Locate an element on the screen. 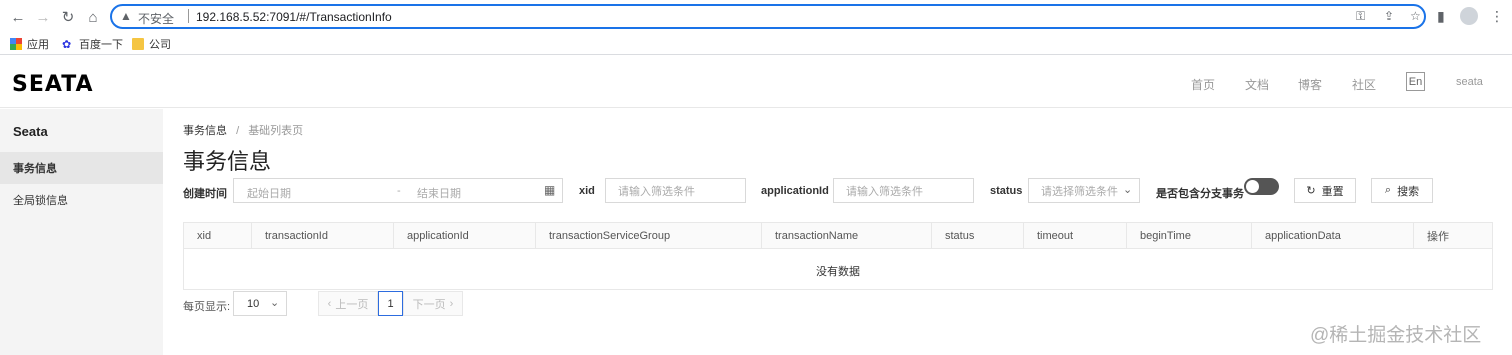 This screenshot has width=1512, height=355. column-header-application-id: applicationId is located at coordinates (465, 236).